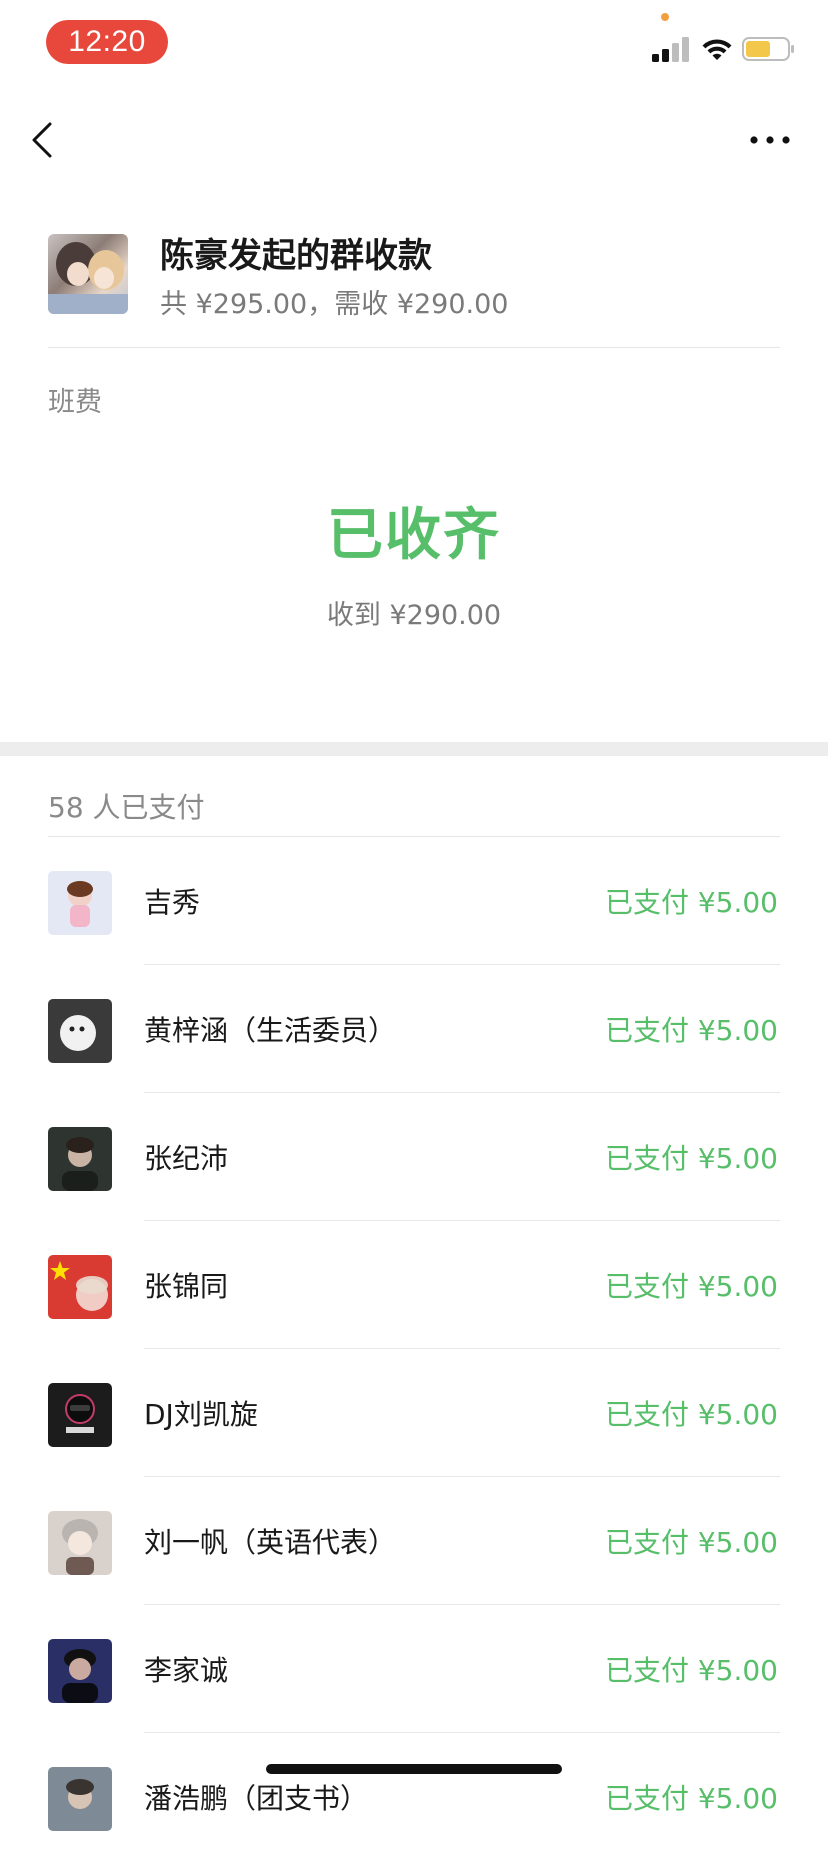 The image size is (828, 1861). I want to click on collection-title: 陈豪发起的群收款, so click(296, 256).